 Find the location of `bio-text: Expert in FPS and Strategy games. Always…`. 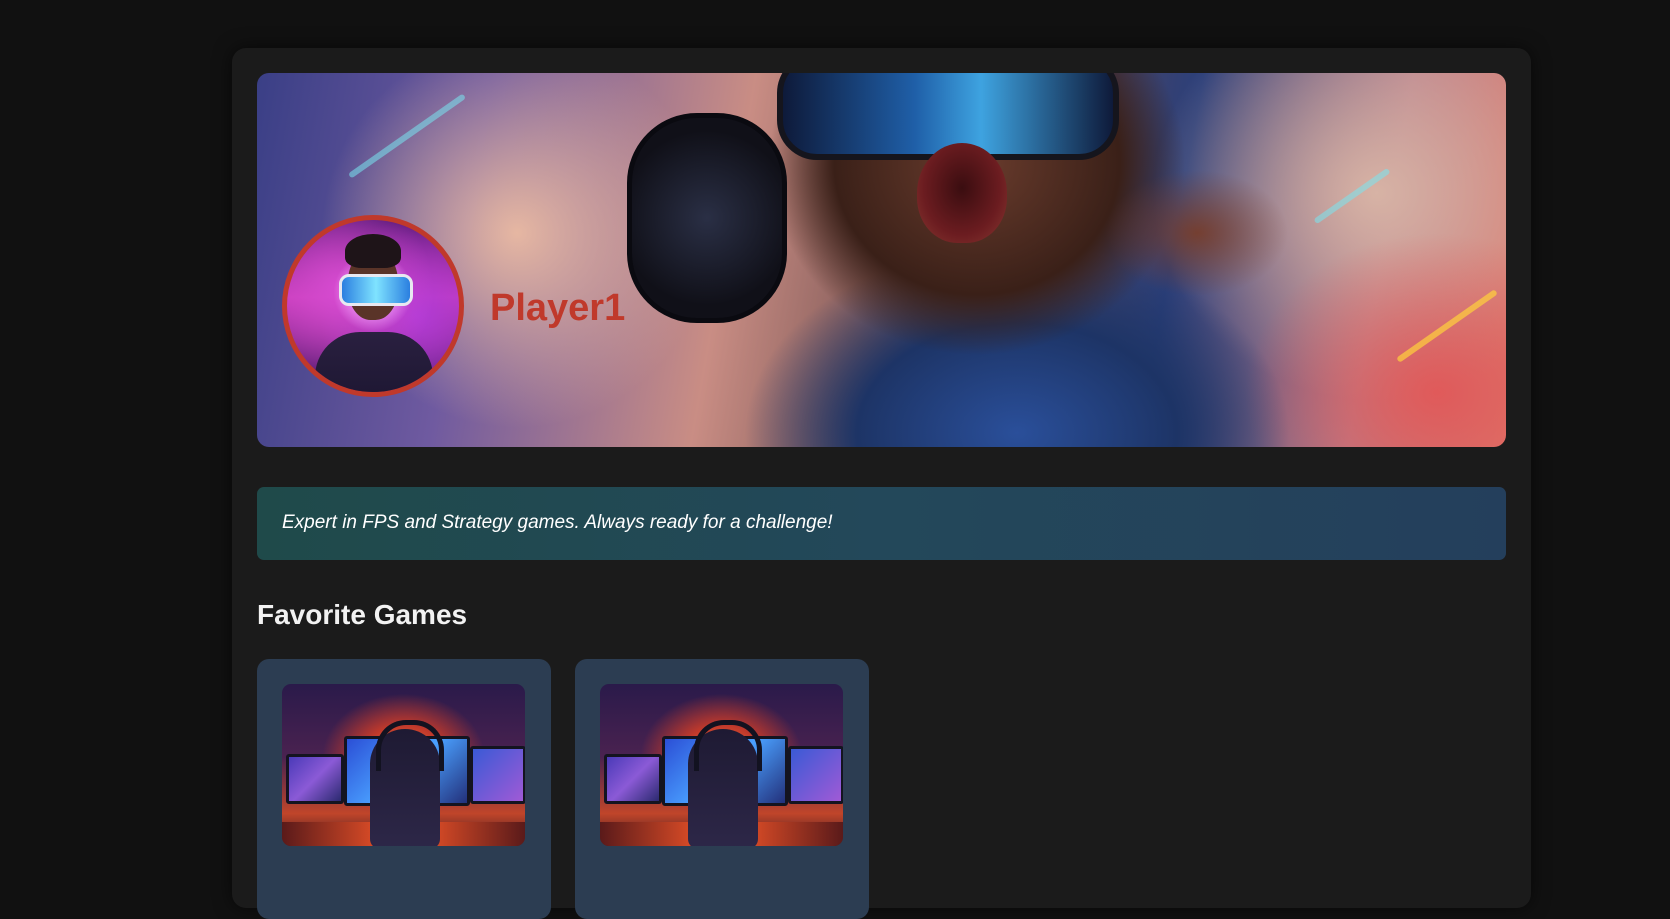

bio-text: Expert in FPS and Strategy games. Always… is located at coordinates (557, 522).